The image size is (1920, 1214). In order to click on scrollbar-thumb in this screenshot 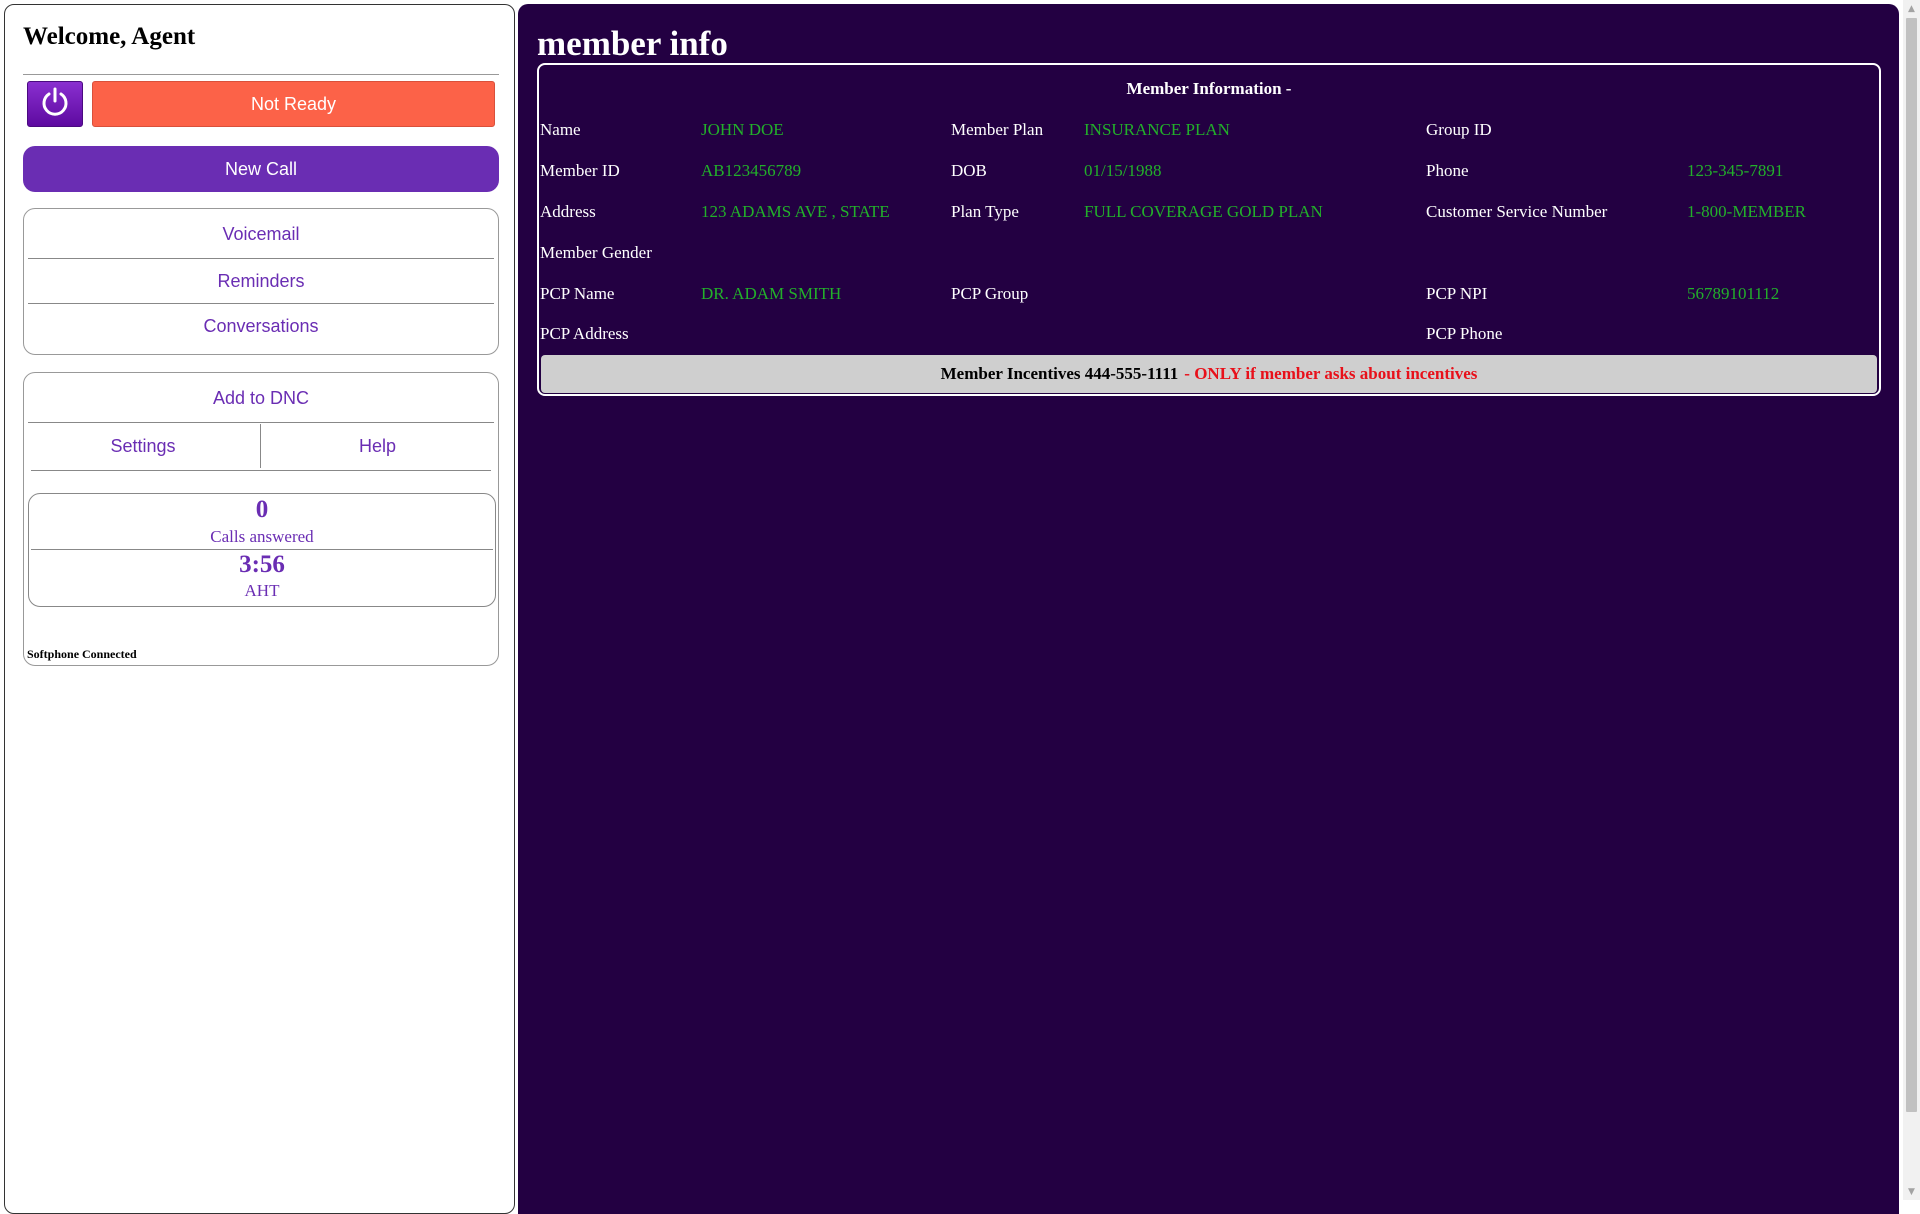, I will do `click(1911, 565)`.